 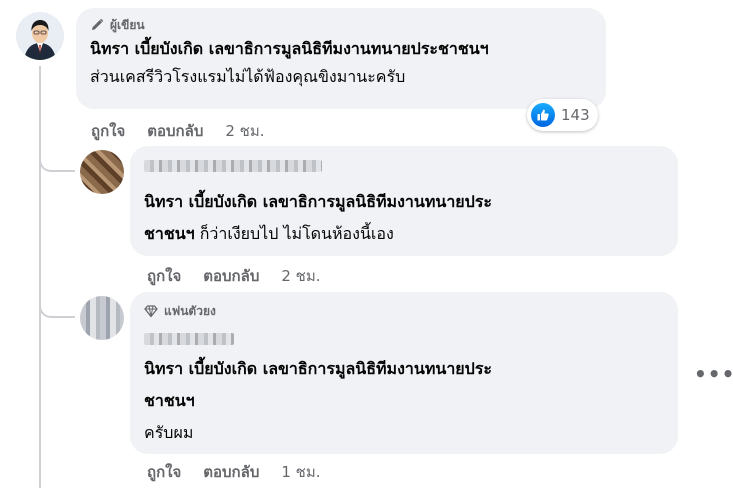 I want to click on author-badge: ผู้เขียน, so click(x=341, y=25).